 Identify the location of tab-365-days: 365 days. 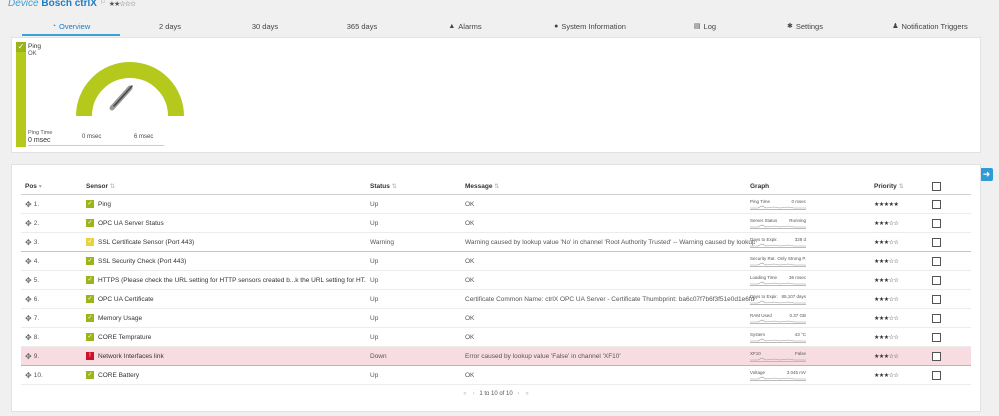
(362, 26).